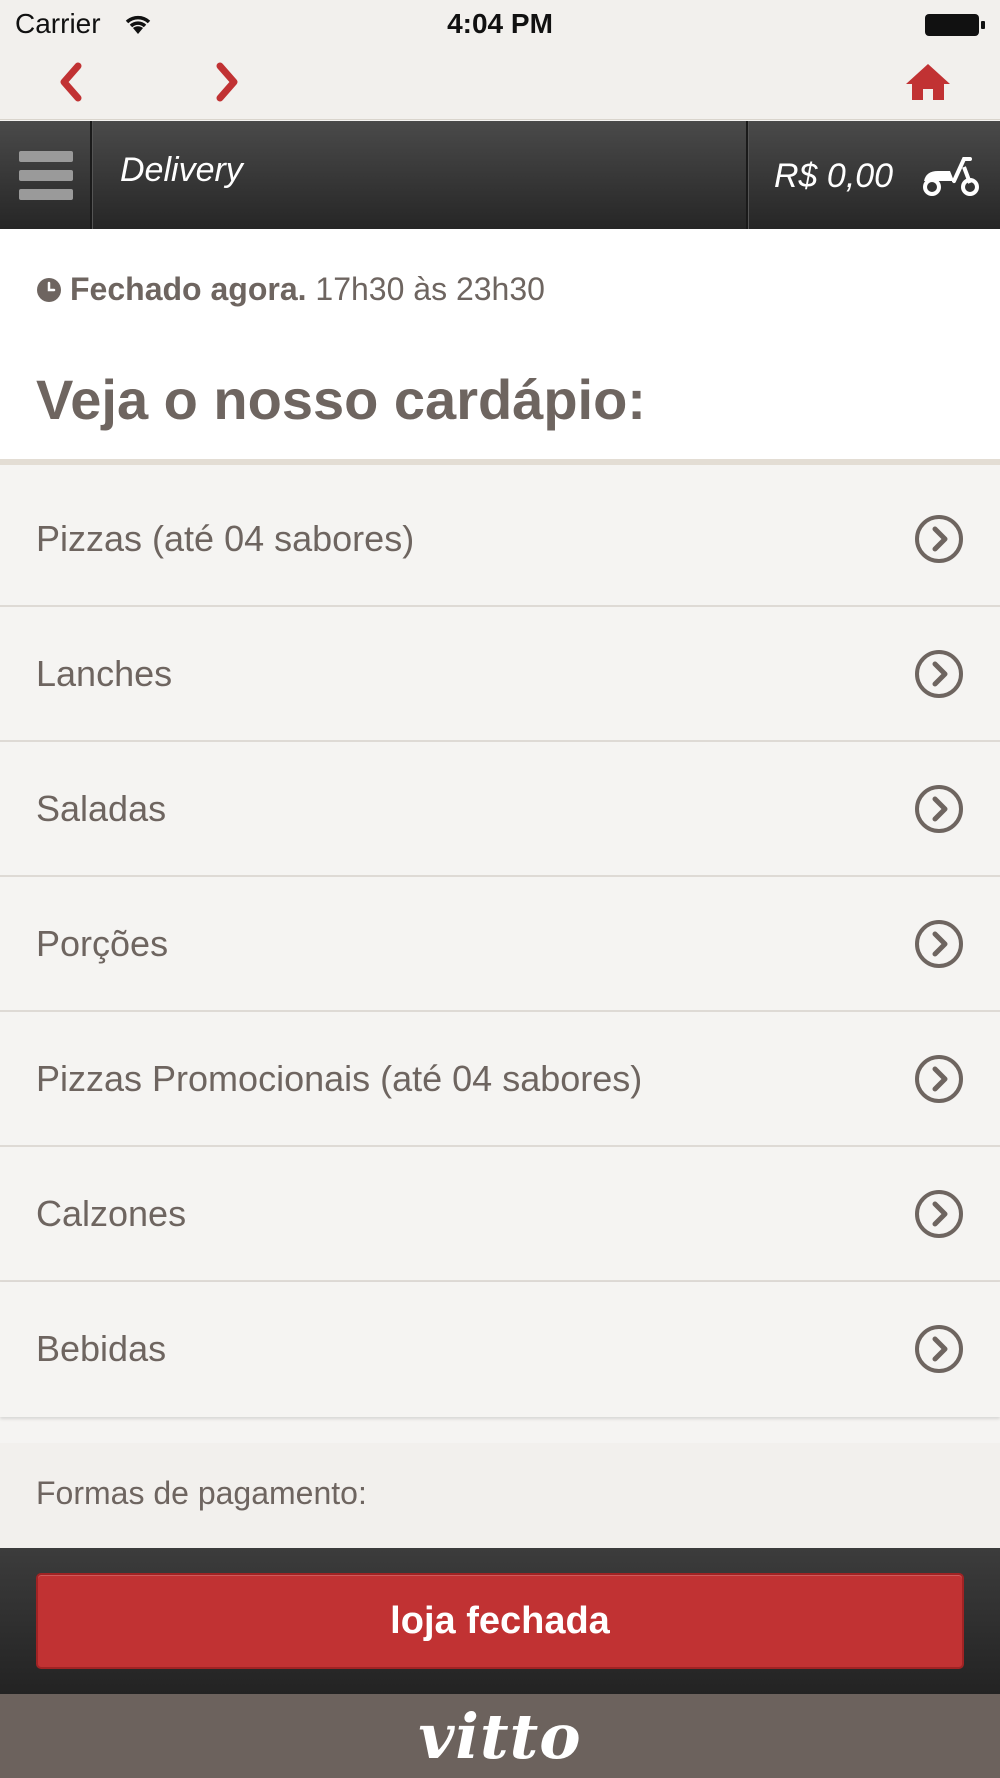 The image size is (1000, 1778). I want to click on cart-total: R$ 0,00, so click(834, 176).